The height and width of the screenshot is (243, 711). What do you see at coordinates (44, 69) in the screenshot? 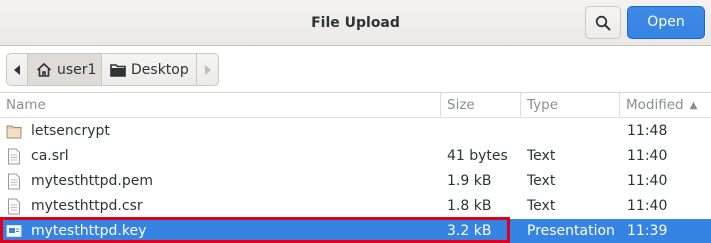
I see `home-icon` at bounding box center [44, 69].